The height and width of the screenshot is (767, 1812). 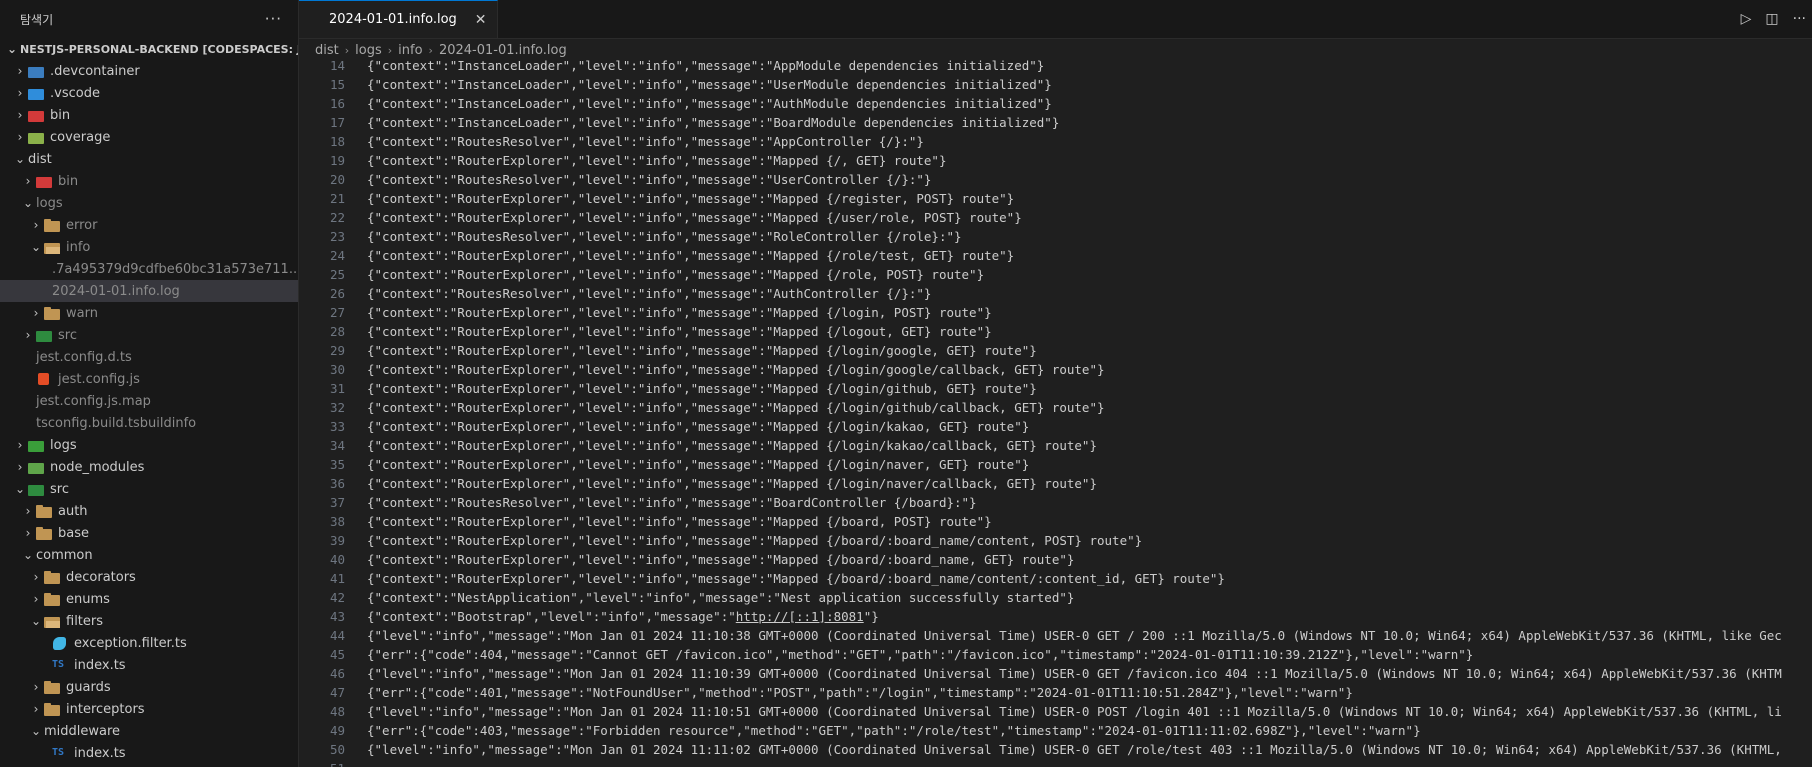 What do you see at coordinates (149, 247) in the screenshot?
I see `tree-item: ⌄ info` at bounding box center [149, 247].